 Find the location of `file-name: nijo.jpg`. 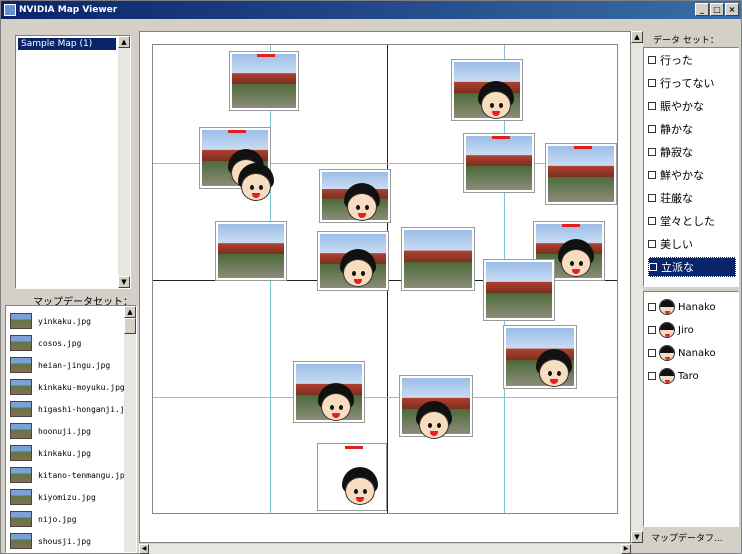

file-name: nijo.jpg is located at coordinates (57, 519).